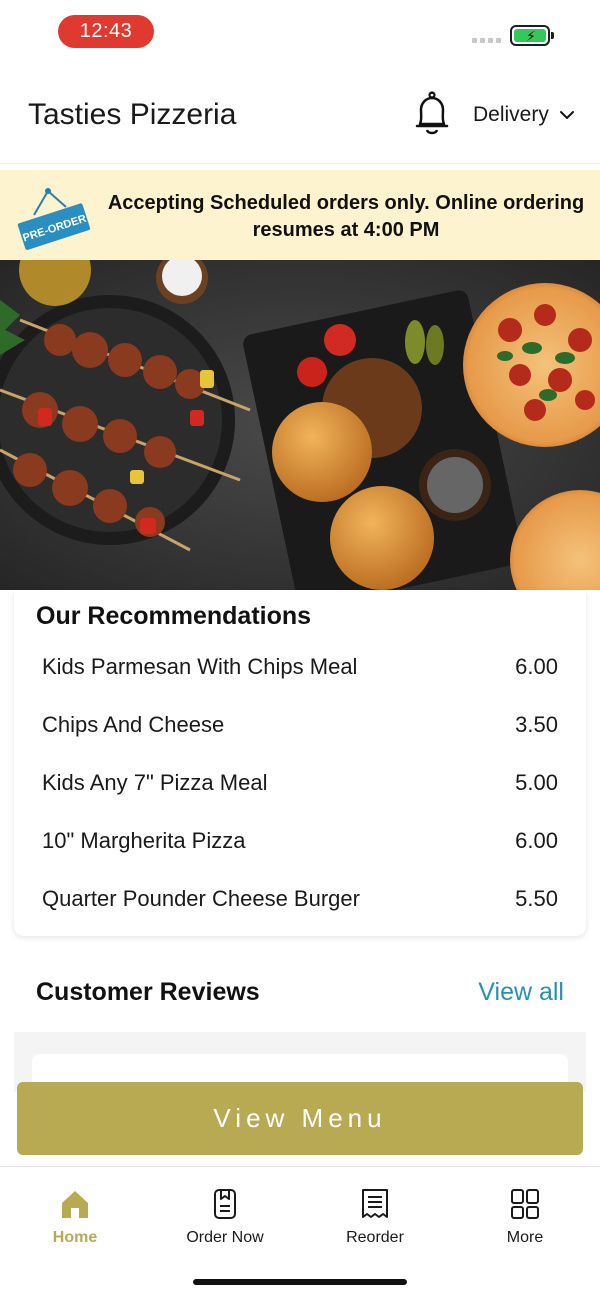  I want to click on tab-label: Order Now, so click(225, 1237).